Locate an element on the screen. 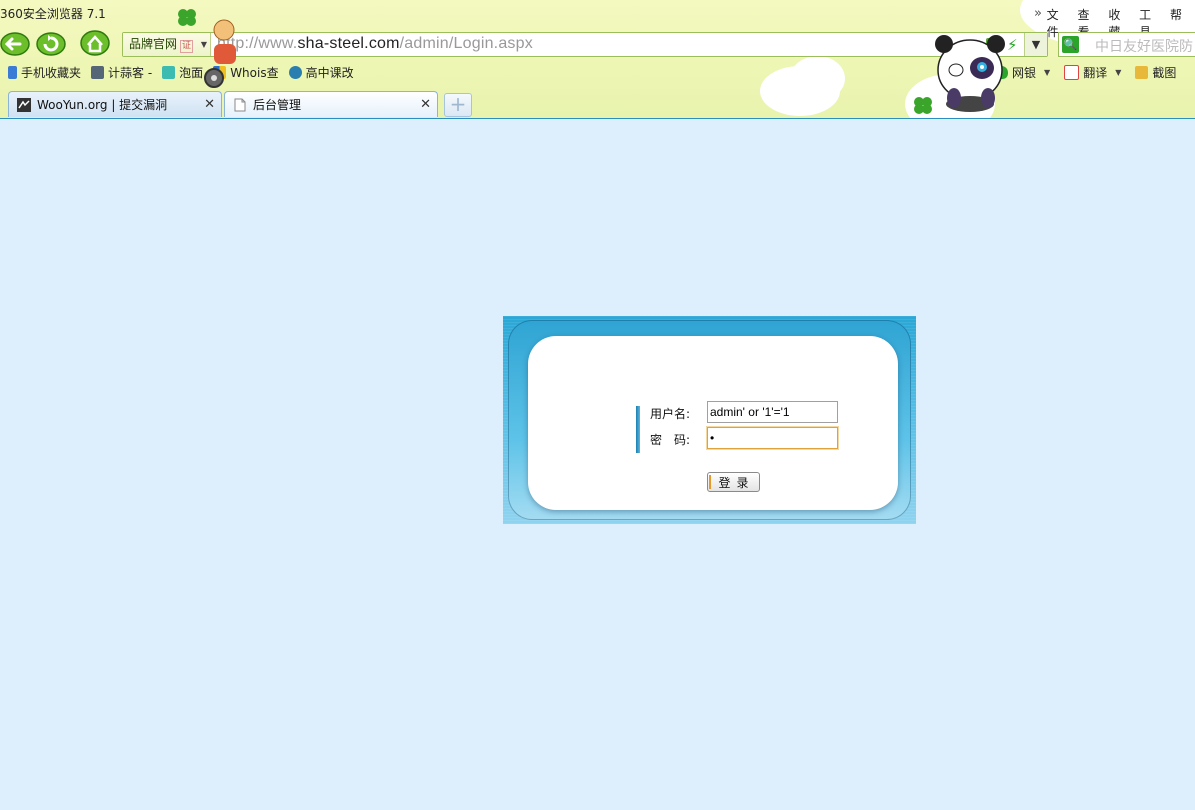 Image resolution: width=1195 pixels, height=810 pixels. password-label: 密 码: is located at coordinates (670, 440).